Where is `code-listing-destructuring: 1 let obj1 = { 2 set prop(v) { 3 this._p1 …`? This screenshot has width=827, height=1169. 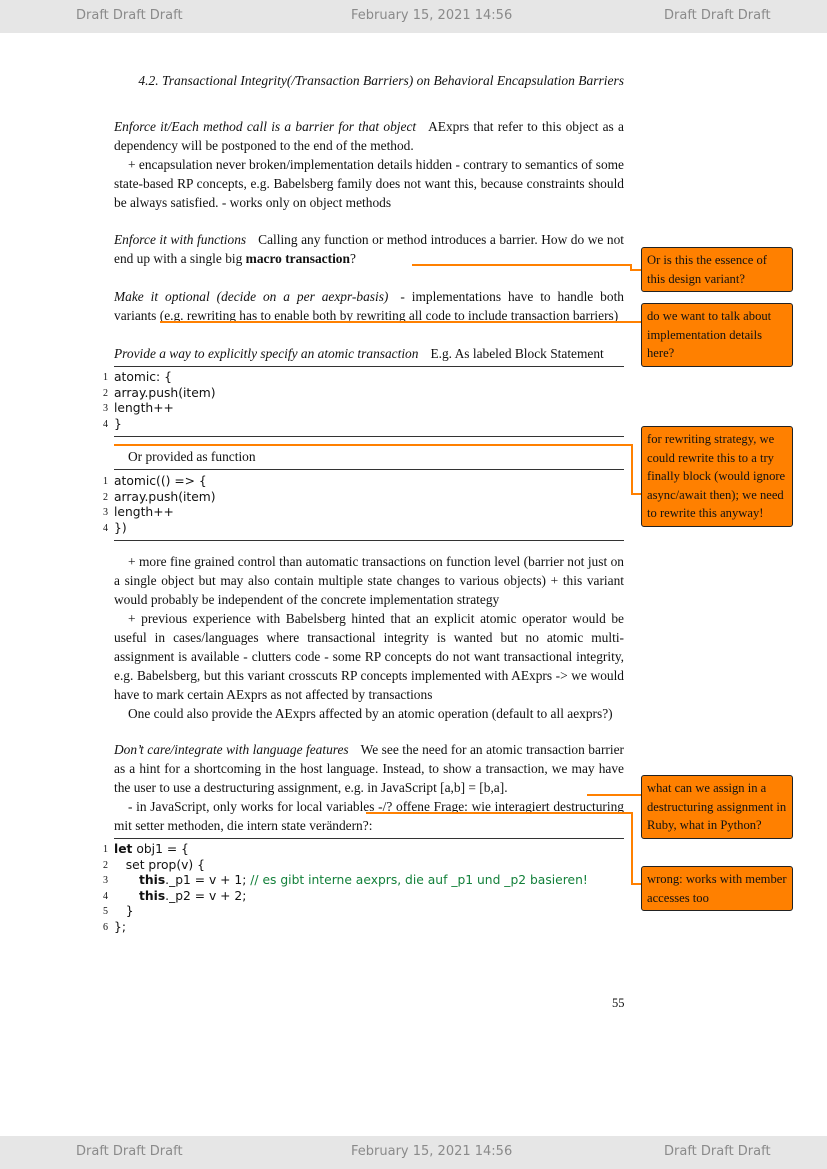
code-listing-destructuring: 1 let obj1 = { 2 set prop(v) { 3 this._p1 … is located at coordinates (362, 888).